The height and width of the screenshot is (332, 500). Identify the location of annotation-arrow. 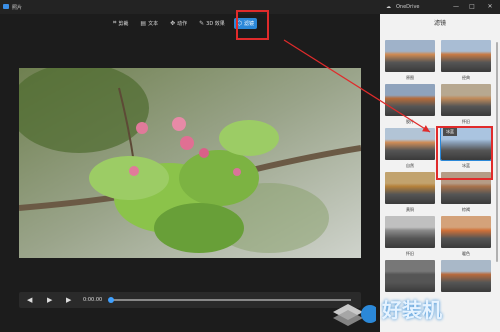
(357, 86).